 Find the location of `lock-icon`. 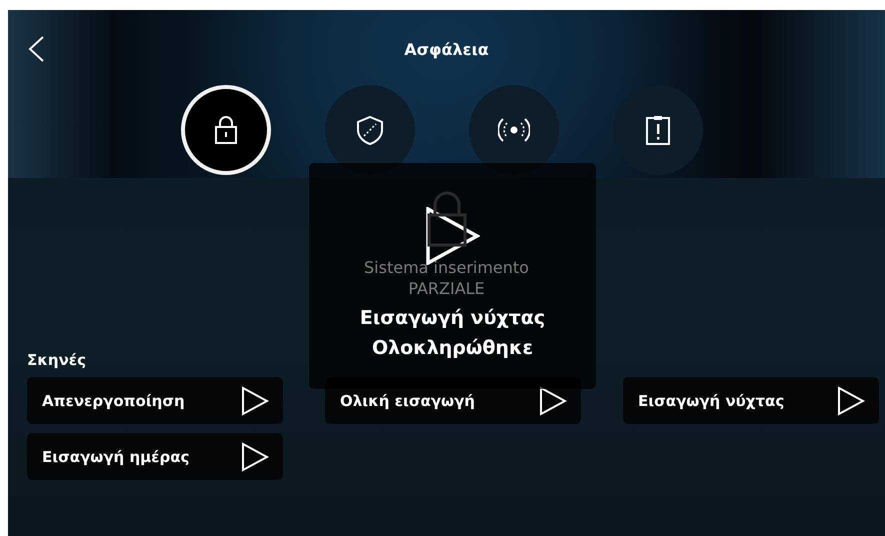

lock-icon is located at coordinates (446, 219).